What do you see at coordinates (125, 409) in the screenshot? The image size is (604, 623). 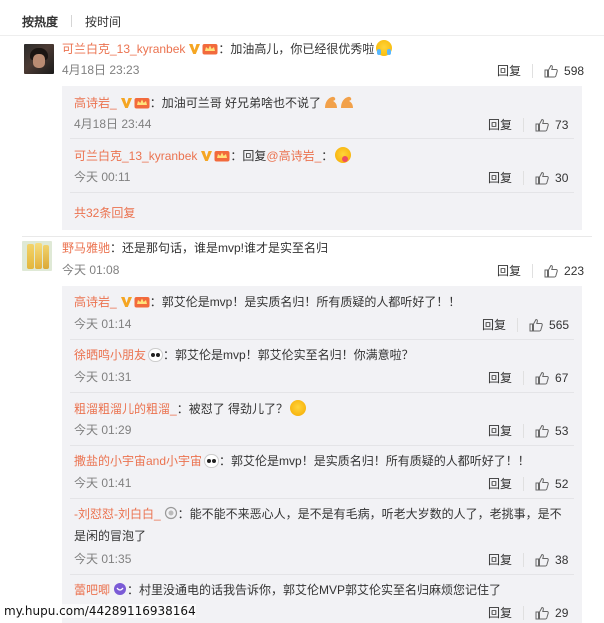 I see `reply-author: 粗溜粗溜儿的粗溜_` at bounding box center [125, 409].